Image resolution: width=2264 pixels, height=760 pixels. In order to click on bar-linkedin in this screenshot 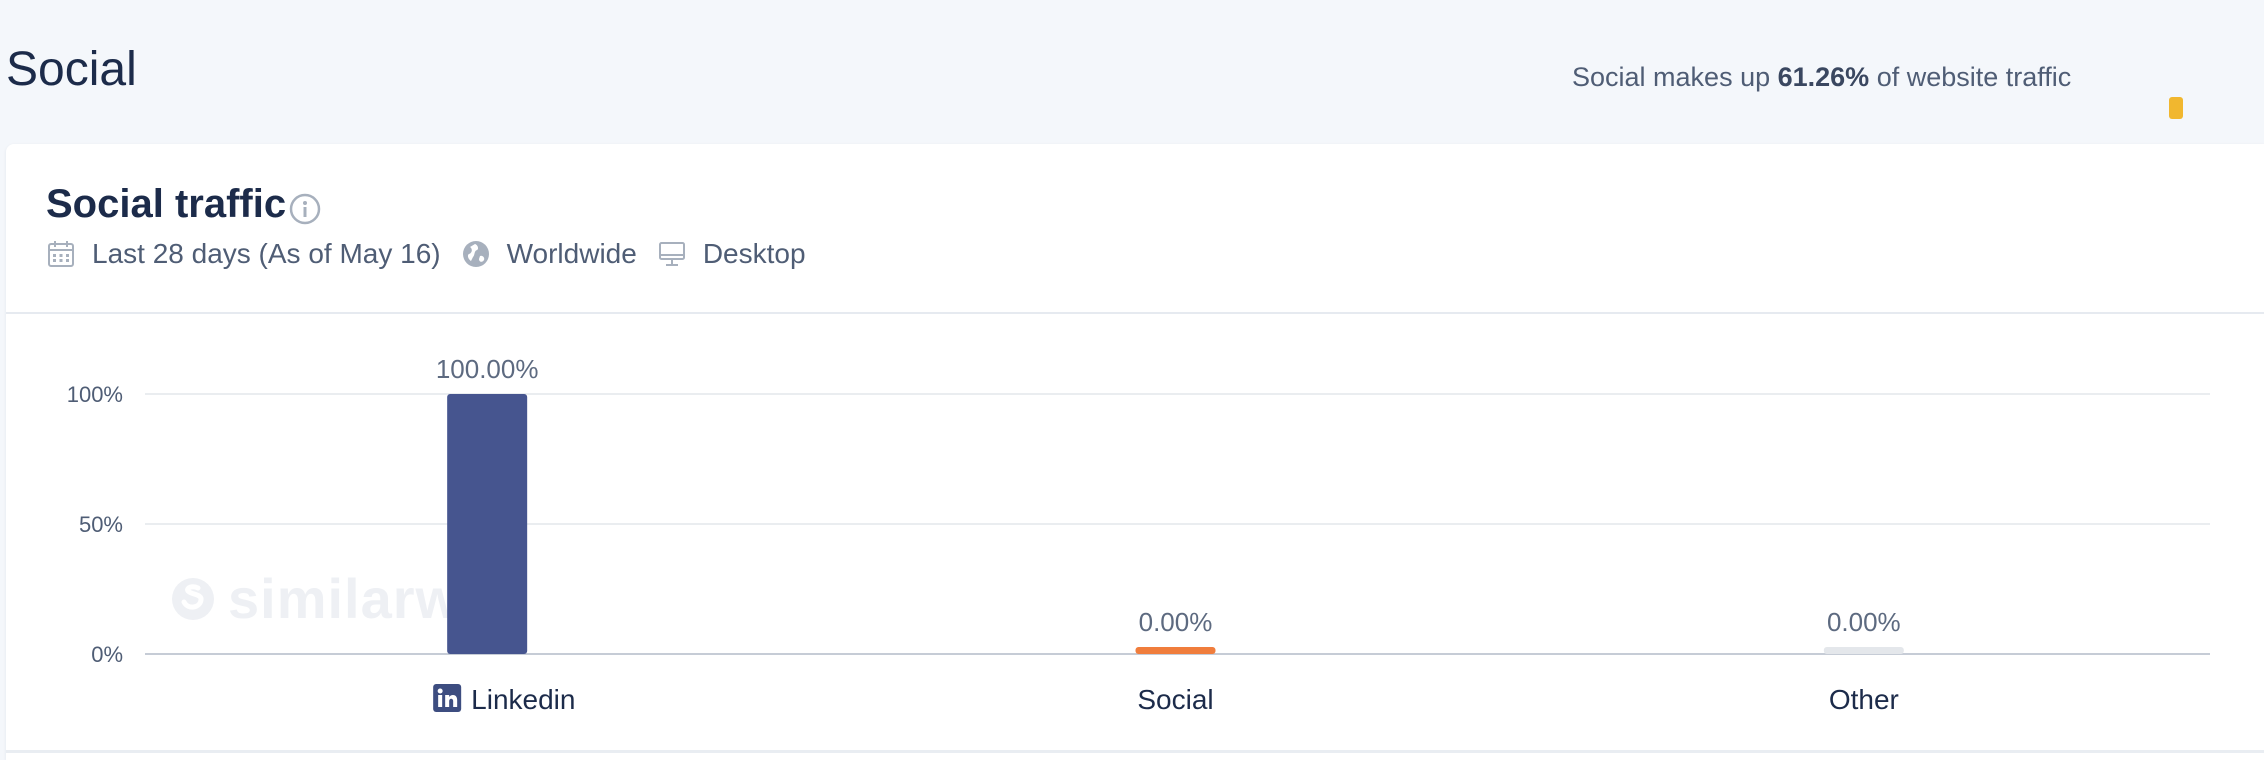, I will do `click(487, 524)`.